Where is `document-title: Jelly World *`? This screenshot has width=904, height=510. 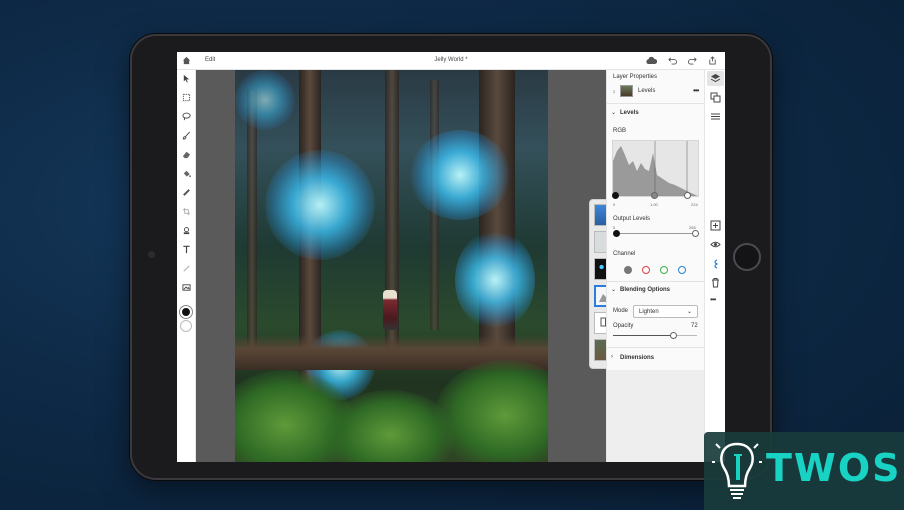
document-title: Jelly World * is located at coordinates (451, 60).